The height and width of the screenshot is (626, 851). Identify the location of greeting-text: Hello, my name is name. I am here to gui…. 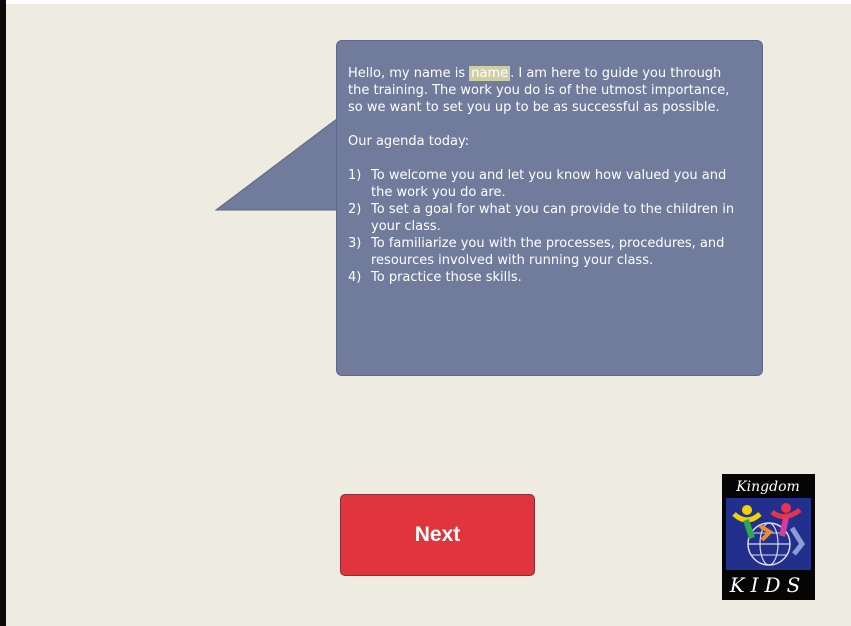
(539, 90).